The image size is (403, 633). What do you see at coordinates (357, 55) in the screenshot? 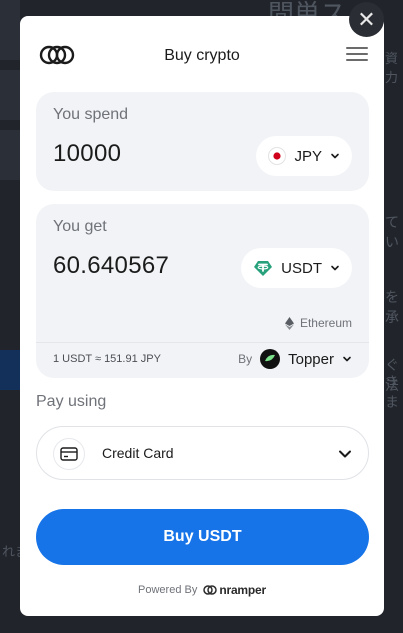
I see `menu-icon` at bounding box center [357, 55].